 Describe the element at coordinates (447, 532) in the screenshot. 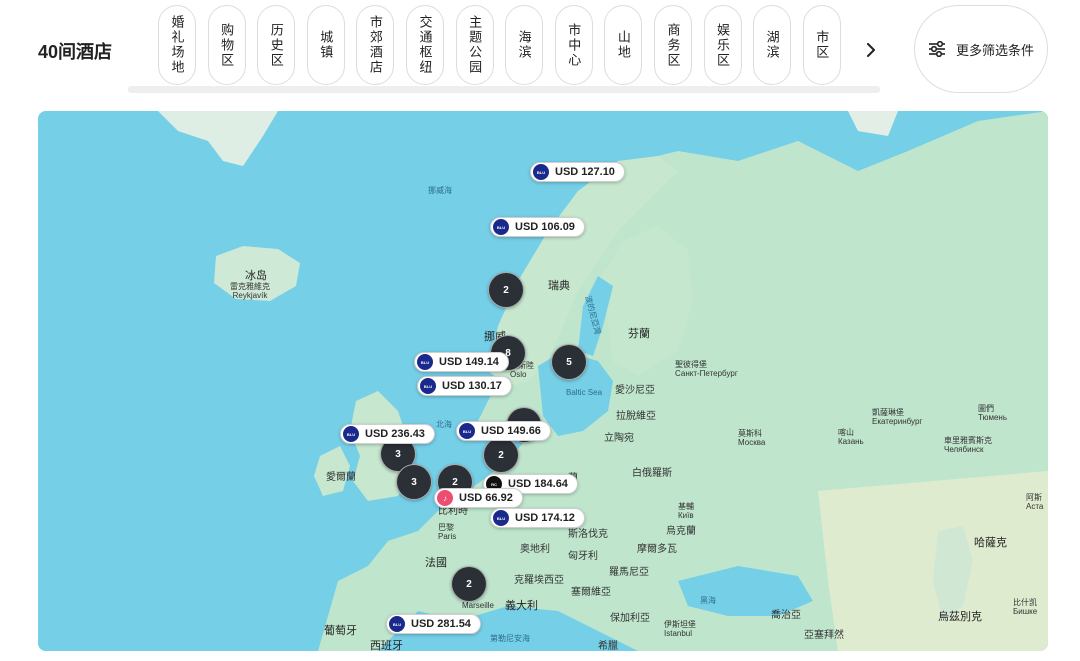

I see `place-paris: 巴黎 Paris` at that location.